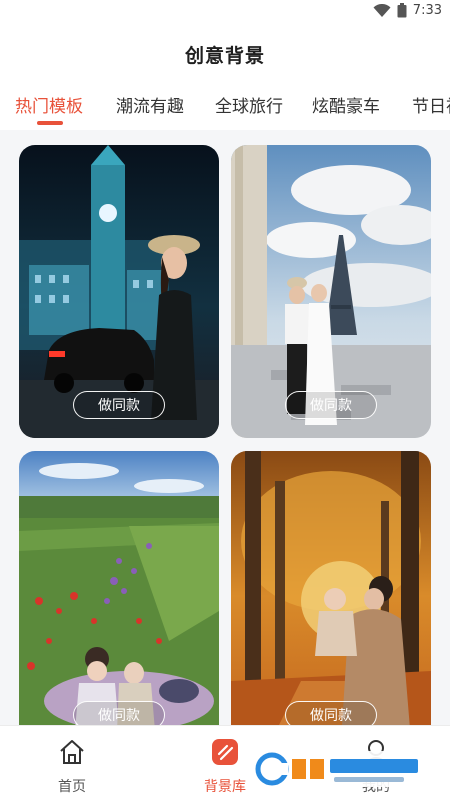 The image size is (450, 800). Describe the element at coordinates (225, 13) in the screenshot. I see `status-bar: 7:33` at that location.